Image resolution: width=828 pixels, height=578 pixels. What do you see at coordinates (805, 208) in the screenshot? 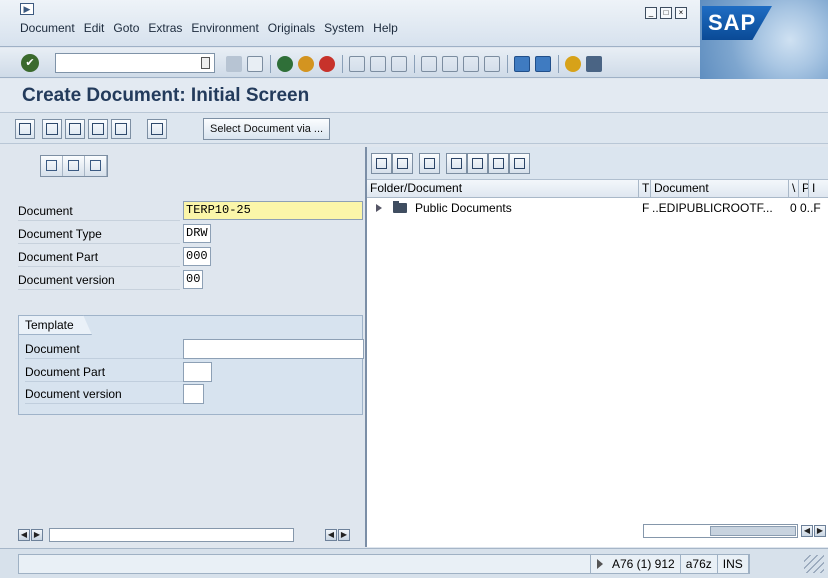
I see `tree-node-extra: 0 0..F` at bounding box center [805, 208].